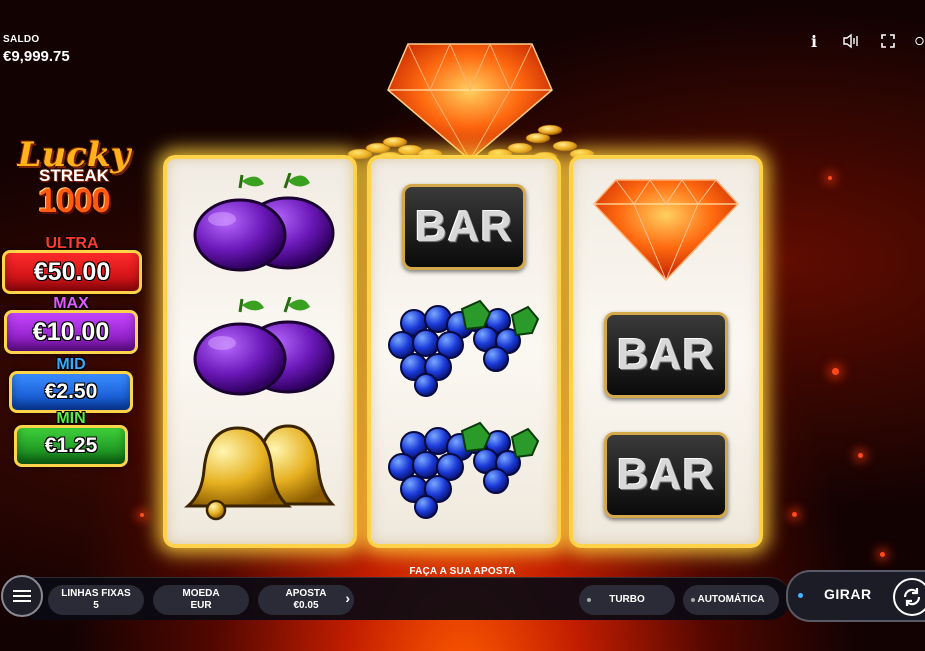  I want to click on turbo-label: TURBO, so click(627, 599).